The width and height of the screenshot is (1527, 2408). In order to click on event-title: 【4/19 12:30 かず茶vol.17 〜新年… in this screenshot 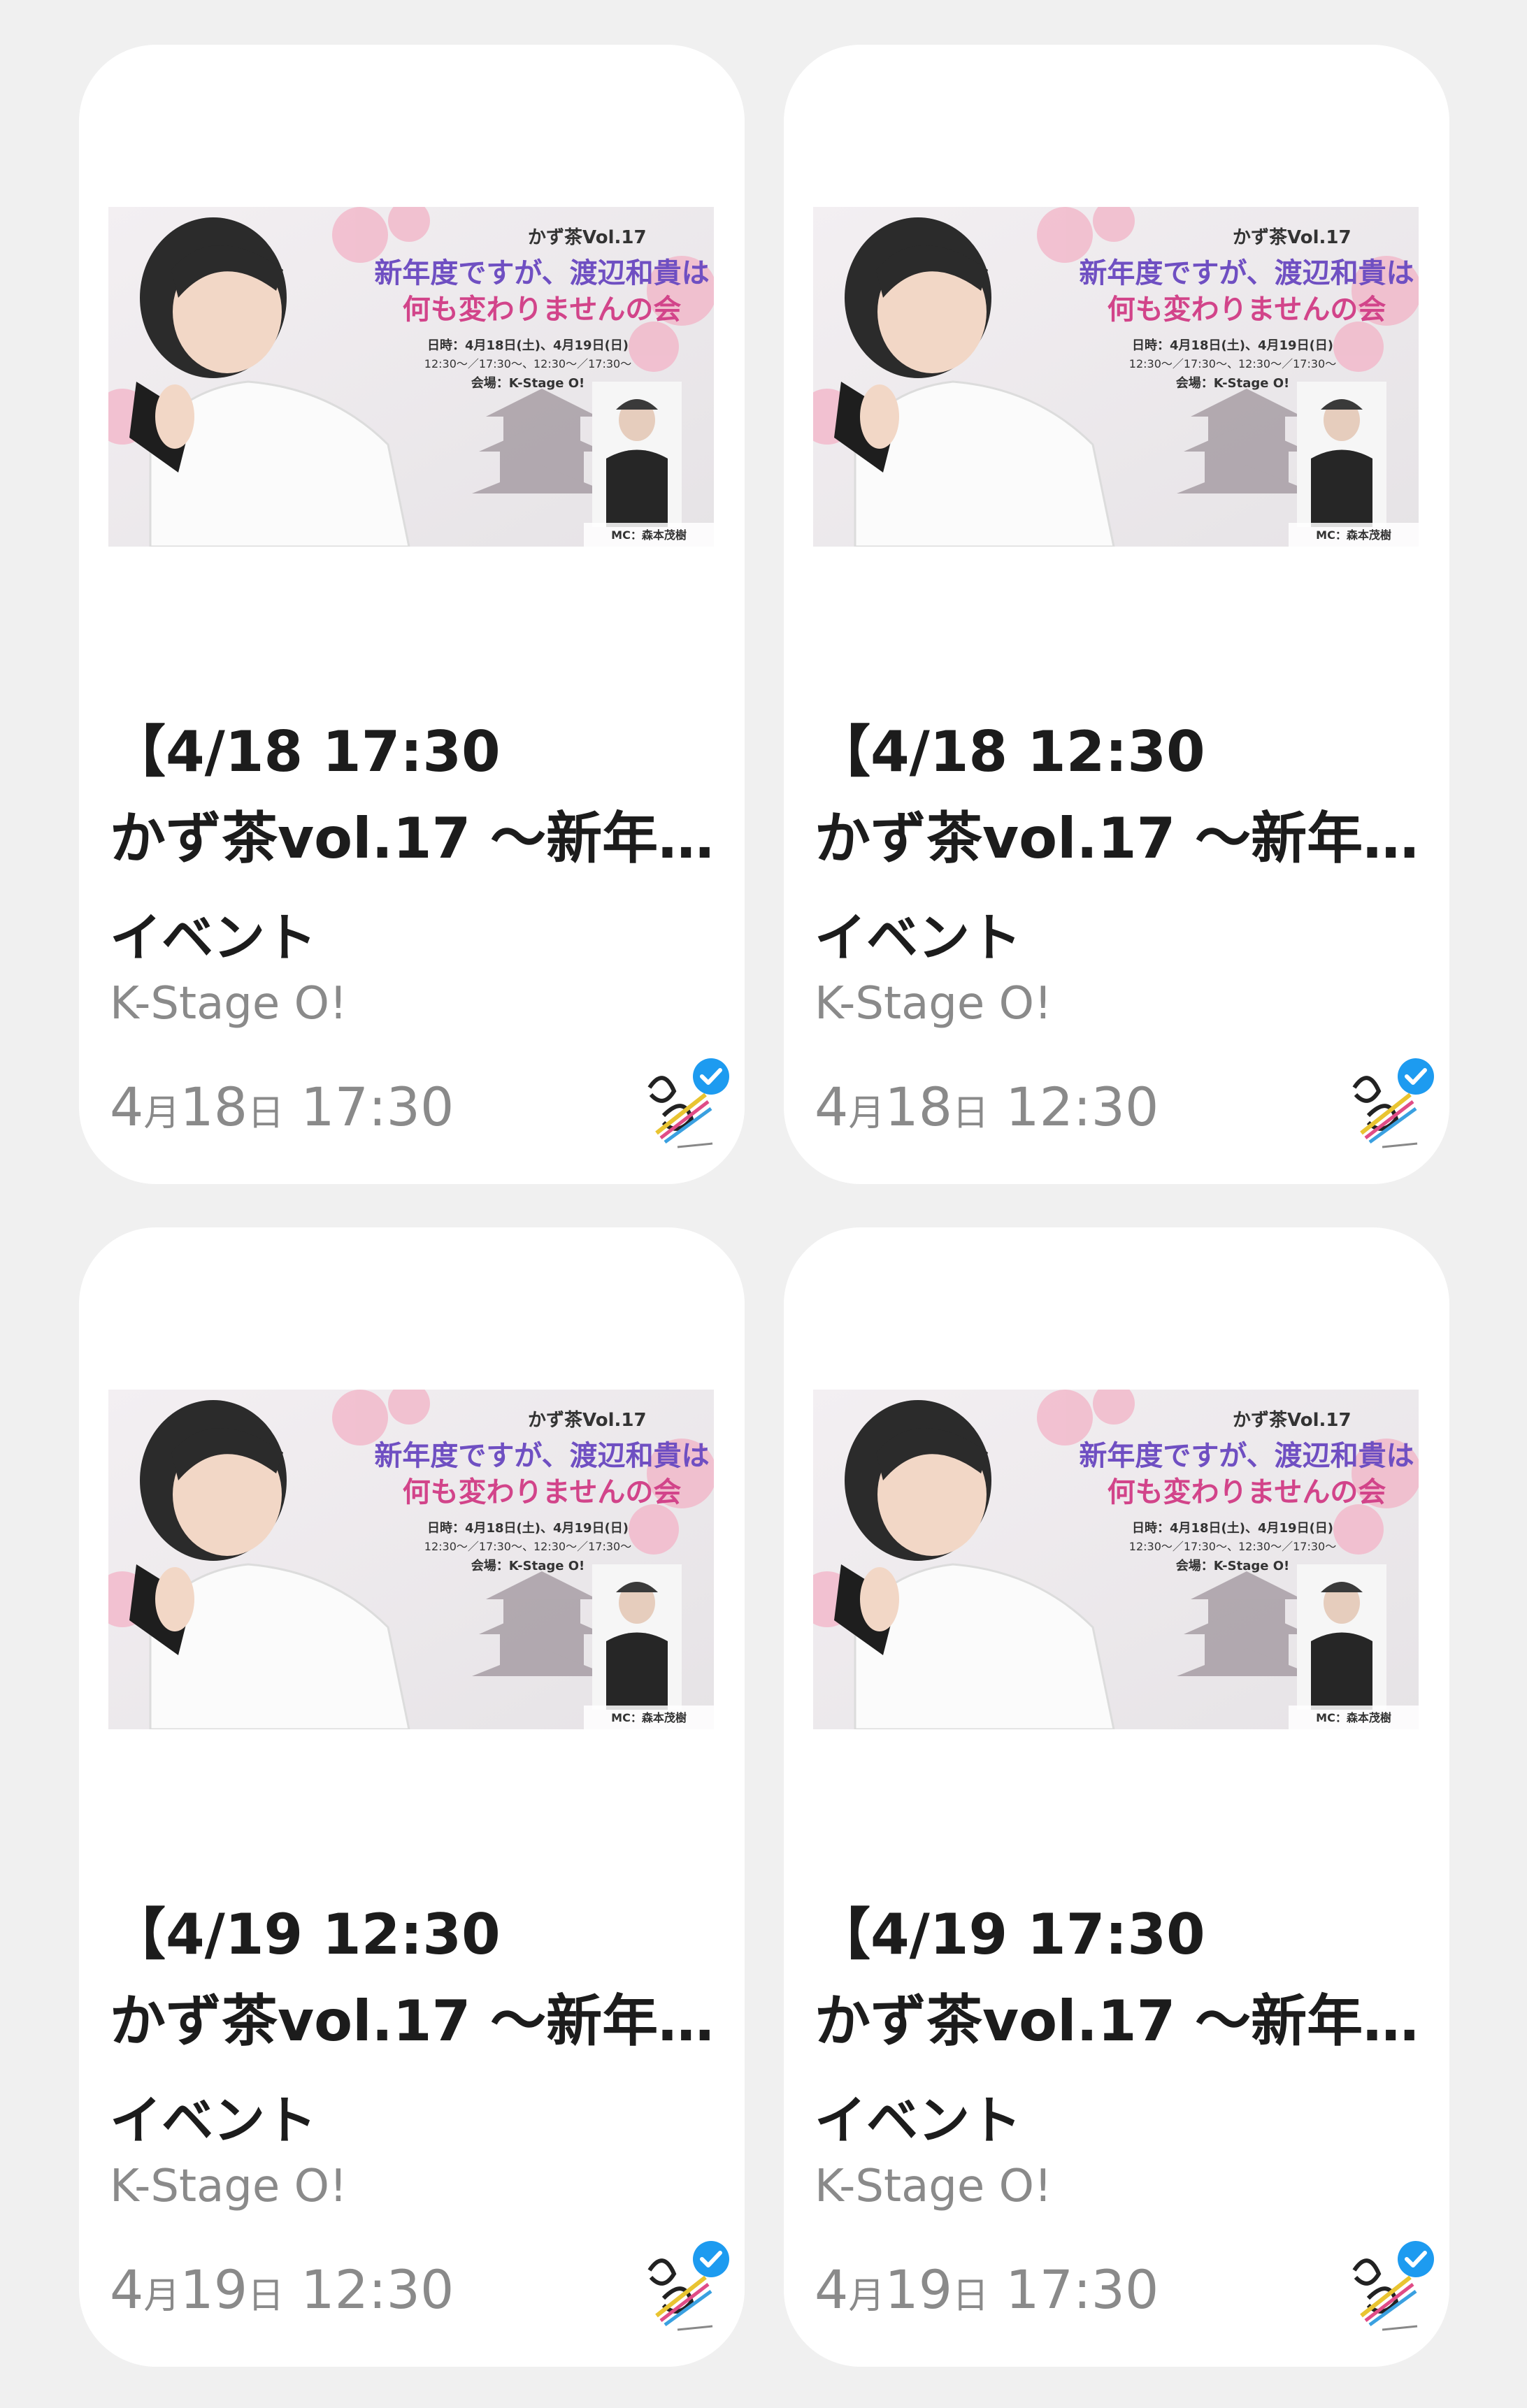, I will do `click(410, 1978)`.